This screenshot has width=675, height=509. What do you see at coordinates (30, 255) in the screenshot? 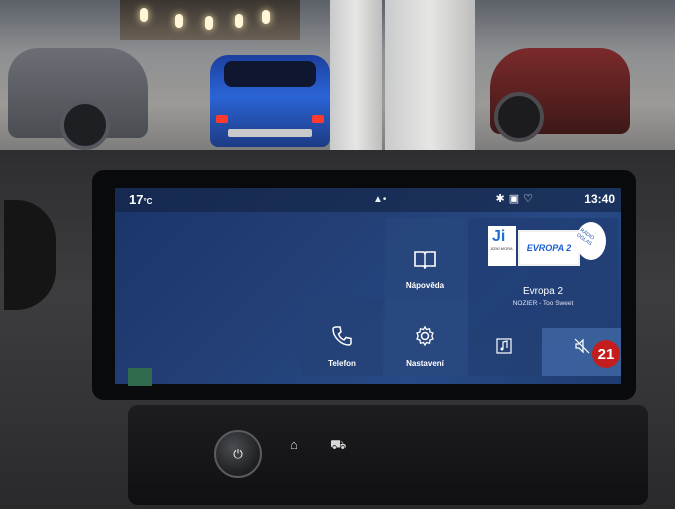
I see `air-vent` at bounding box center [30, 255].